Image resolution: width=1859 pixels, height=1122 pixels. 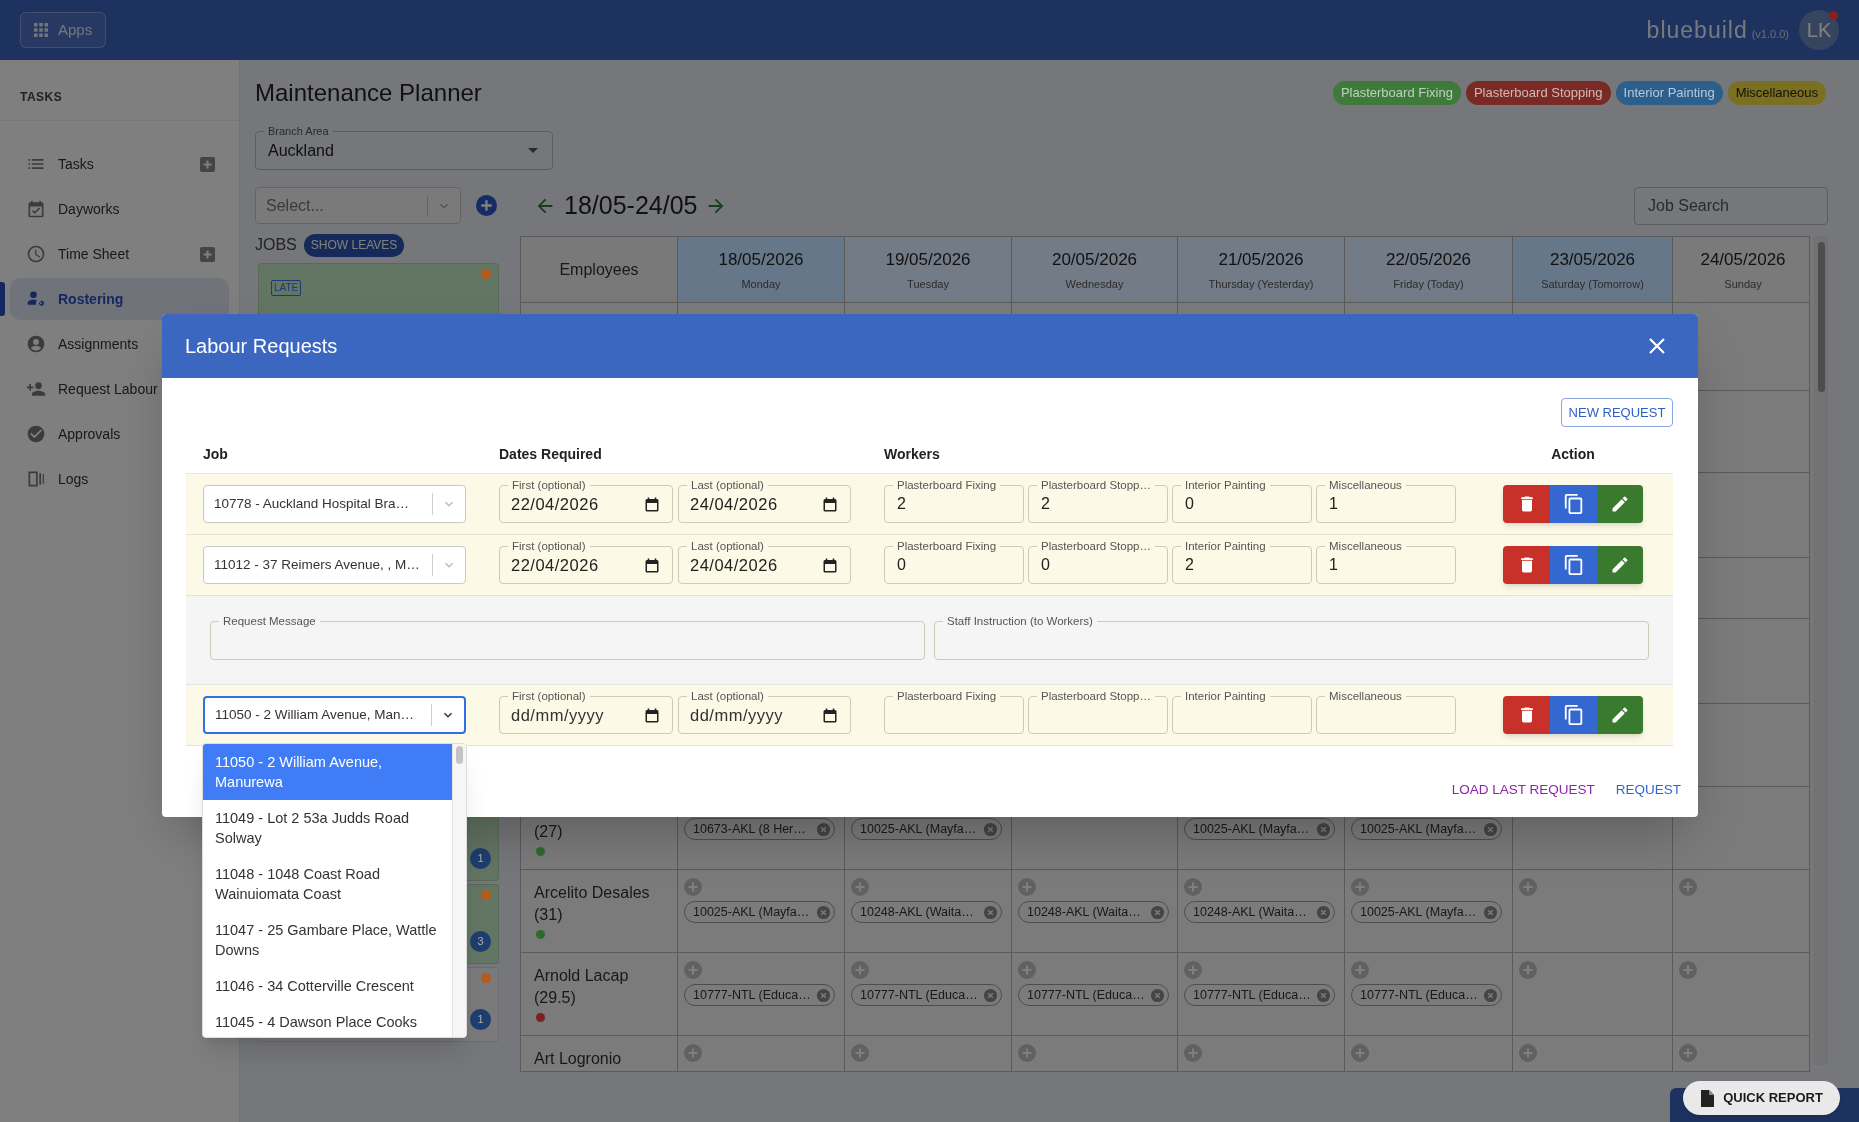 I want to click on new-request-button: NEW REQUEST, so click(x=1617, y=412).